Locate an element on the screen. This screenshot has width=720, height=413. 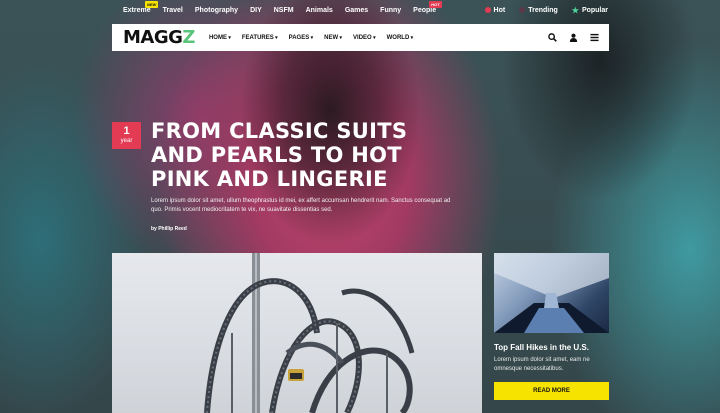
hot-badge: HOT is located at coordinates (435, 4).